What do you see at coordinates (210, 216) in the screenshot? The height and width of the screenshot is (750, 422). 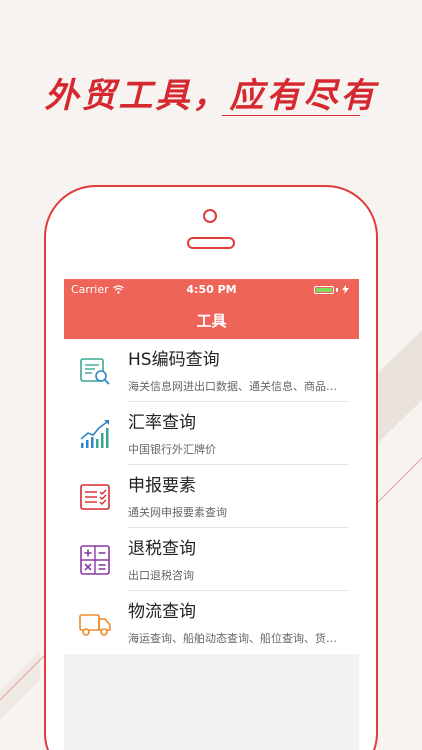 I see `phone-camera` at bounding box center [210, 216].